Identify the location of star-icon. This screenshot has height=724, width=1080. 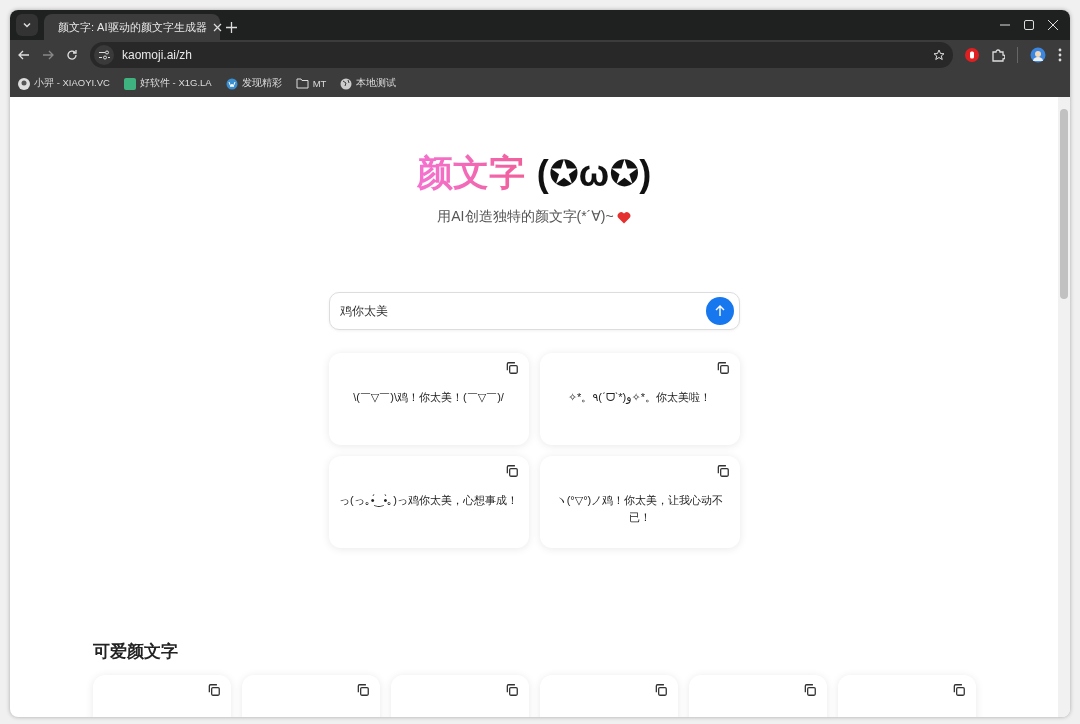
(939, 55).